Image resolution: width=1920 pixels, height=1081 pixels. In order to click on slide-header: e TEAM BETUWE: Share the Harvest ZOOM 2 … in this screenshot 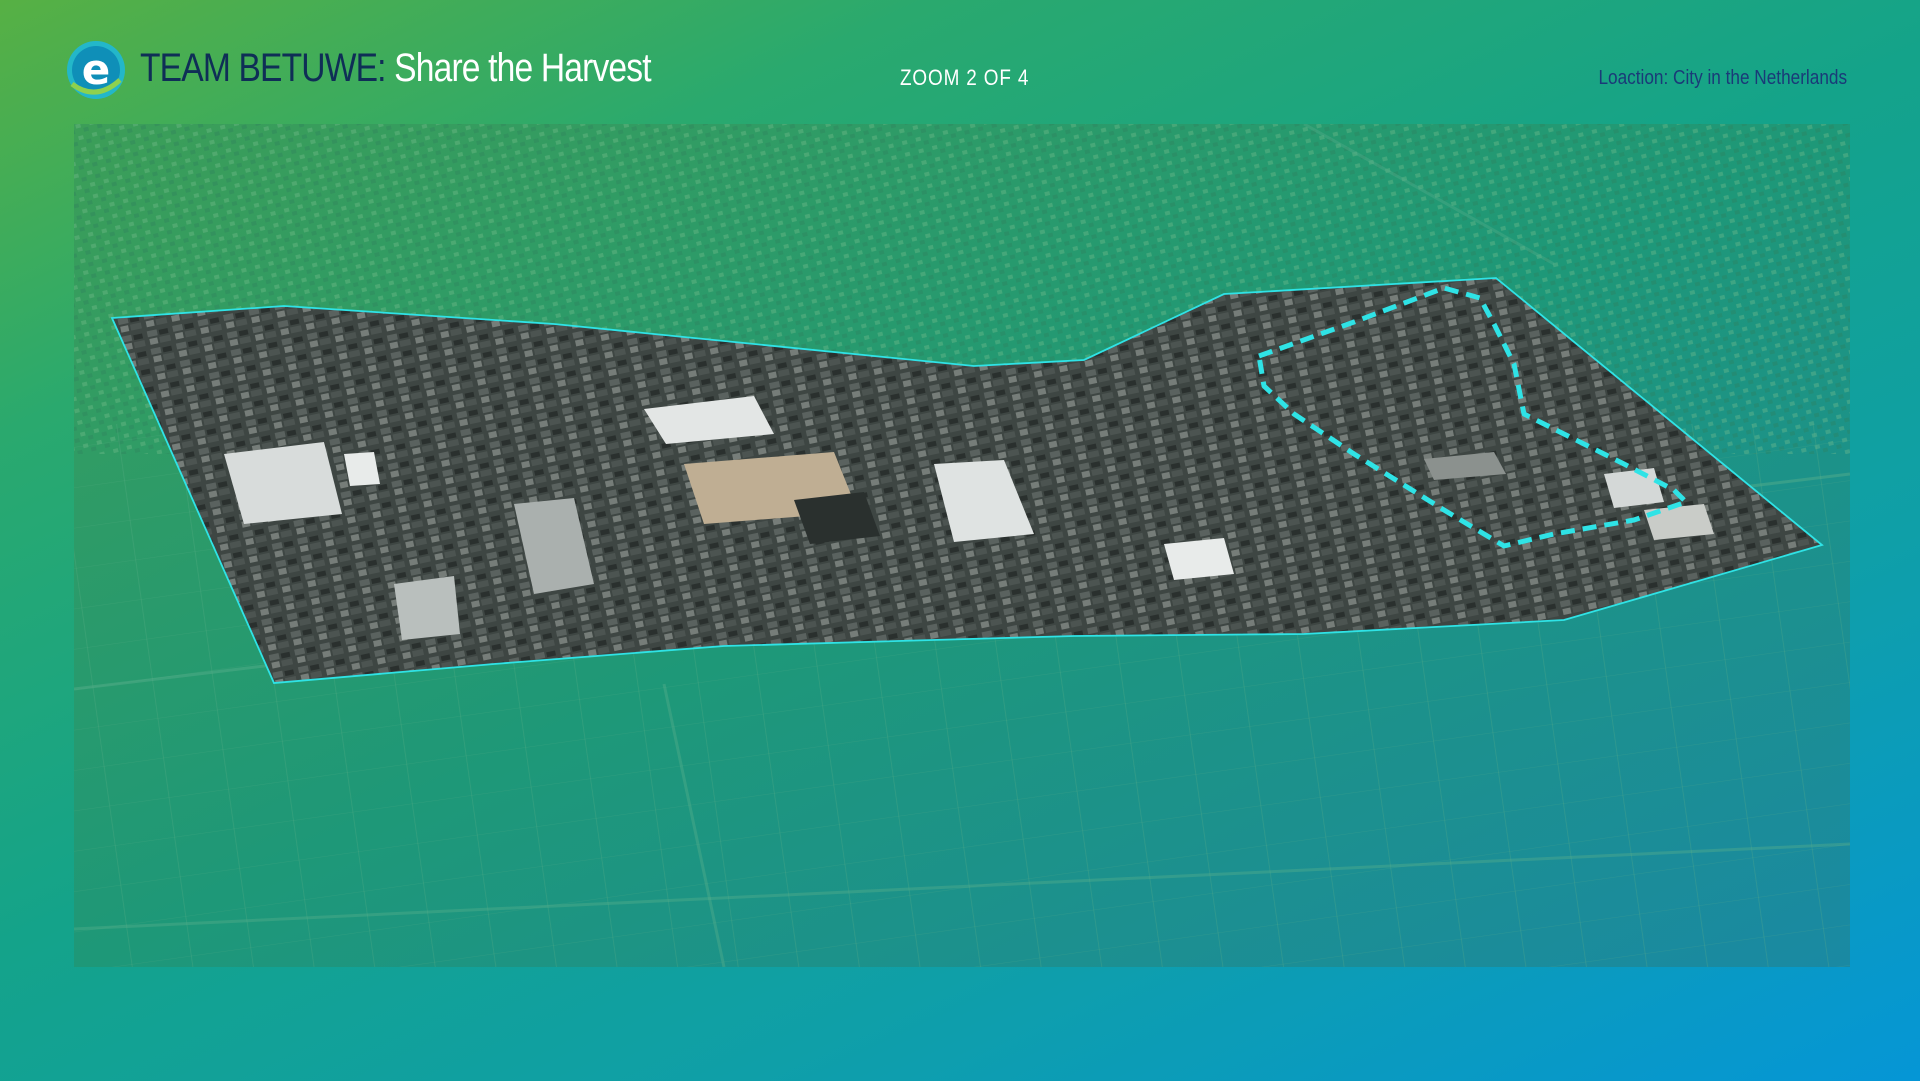, I will do `click(960, 60)`.